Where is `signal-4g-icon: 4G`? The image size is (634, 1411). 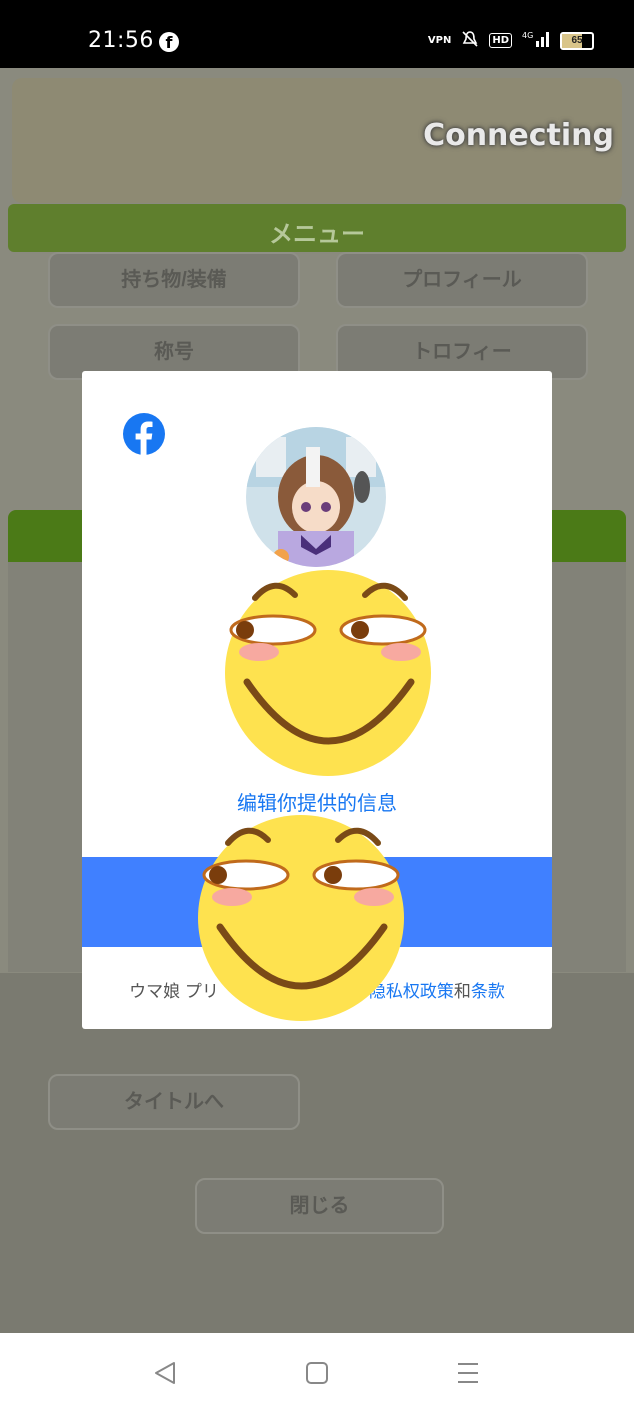
signal-4g-icon: 4G is located at coordinates (536, 40).